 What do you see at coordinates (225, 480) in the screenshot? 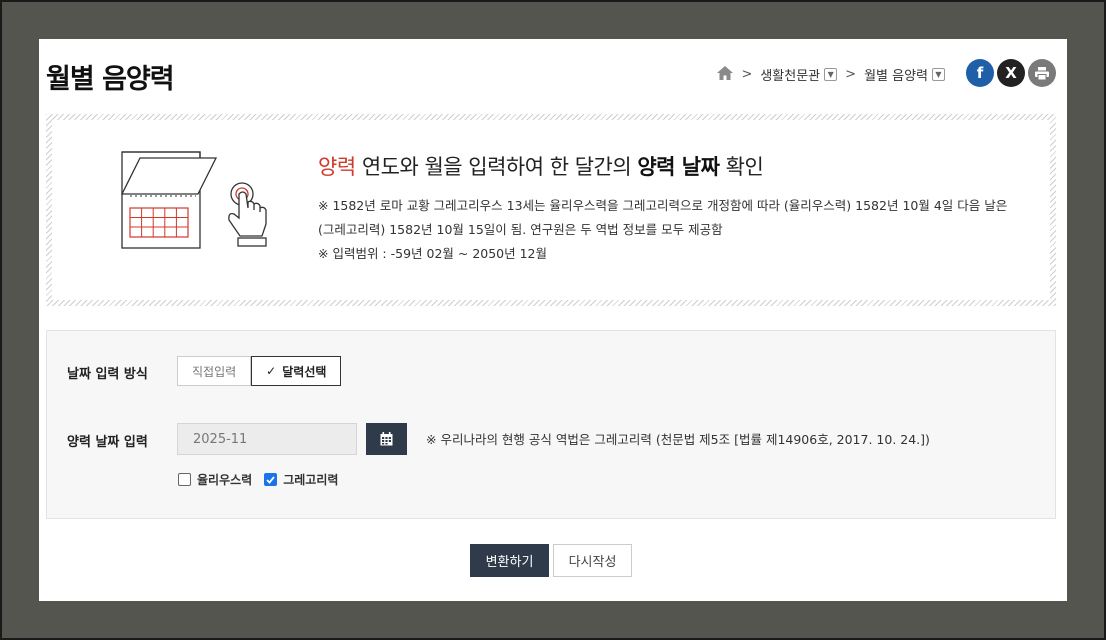
I see `julian-label: 율리우스력` at bounding box center [225, 480].